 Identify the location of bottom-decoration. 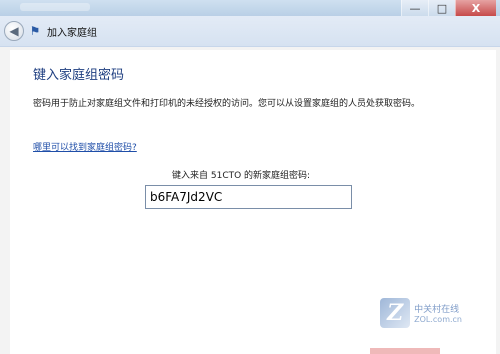
(405, 351).